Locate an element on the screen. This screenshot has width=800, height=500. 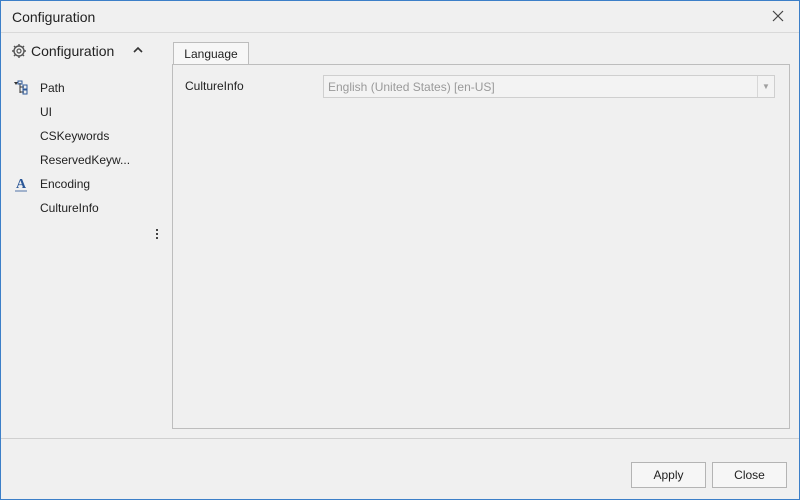
close-window-button is located at coordinates (778, 16).